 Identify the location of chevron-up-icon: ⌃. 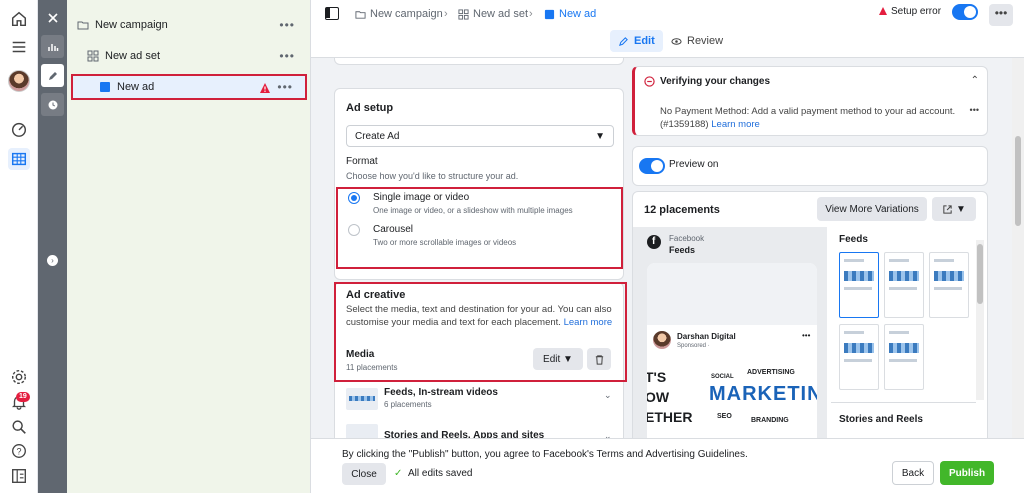
(975, 80).